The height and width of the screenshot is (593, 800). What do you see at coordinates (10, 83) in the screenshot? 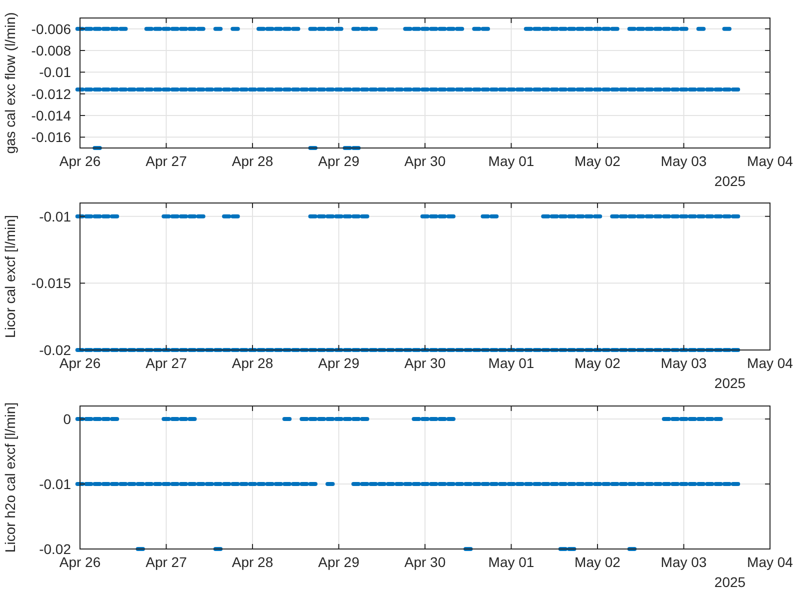
I see `axis-label: gas cal exc flow (l/min)` at bounding box center [10, 83].